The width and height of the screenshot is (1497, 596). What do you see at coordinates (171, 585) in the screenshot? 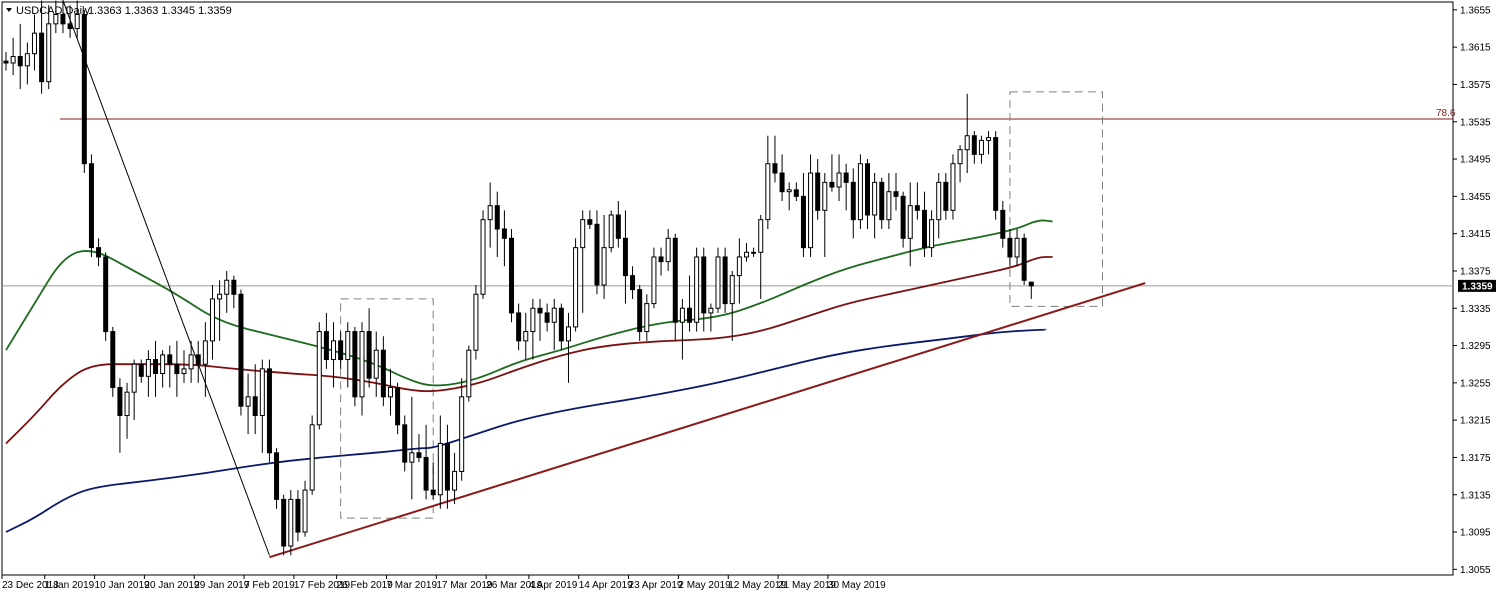
I see `x-tick-label: 20 Jan 2019` at bounding box center [171, 585].